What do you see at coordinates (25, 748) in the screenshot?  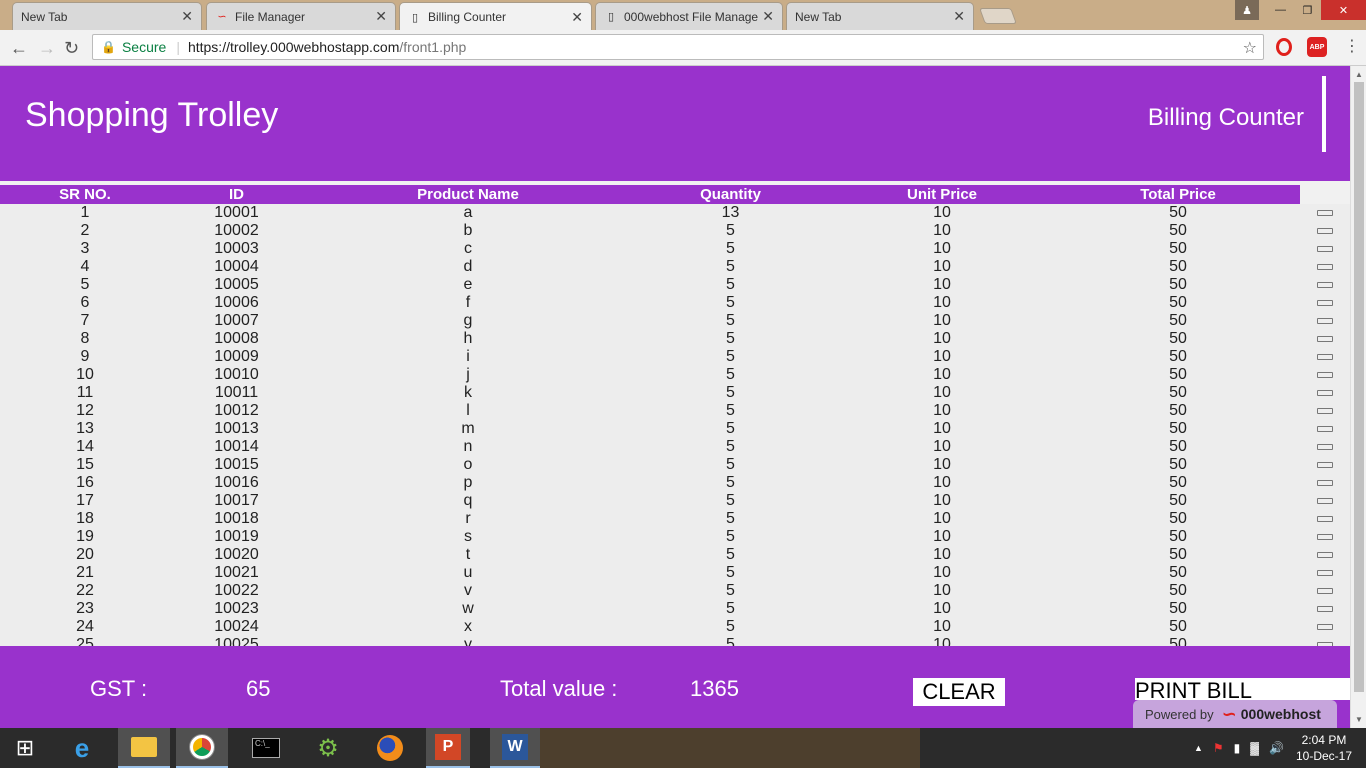 I see `windows-start-icon: ⊞` at bounding box center [25, 748].